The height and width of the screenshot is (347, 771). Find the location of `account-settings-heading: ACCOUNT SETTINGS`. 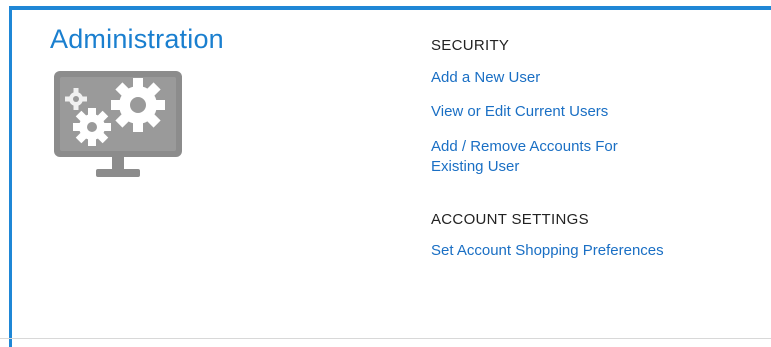

account-settings-heading: ACCOUNT SETTINGS is located at coordinates (510, 219).